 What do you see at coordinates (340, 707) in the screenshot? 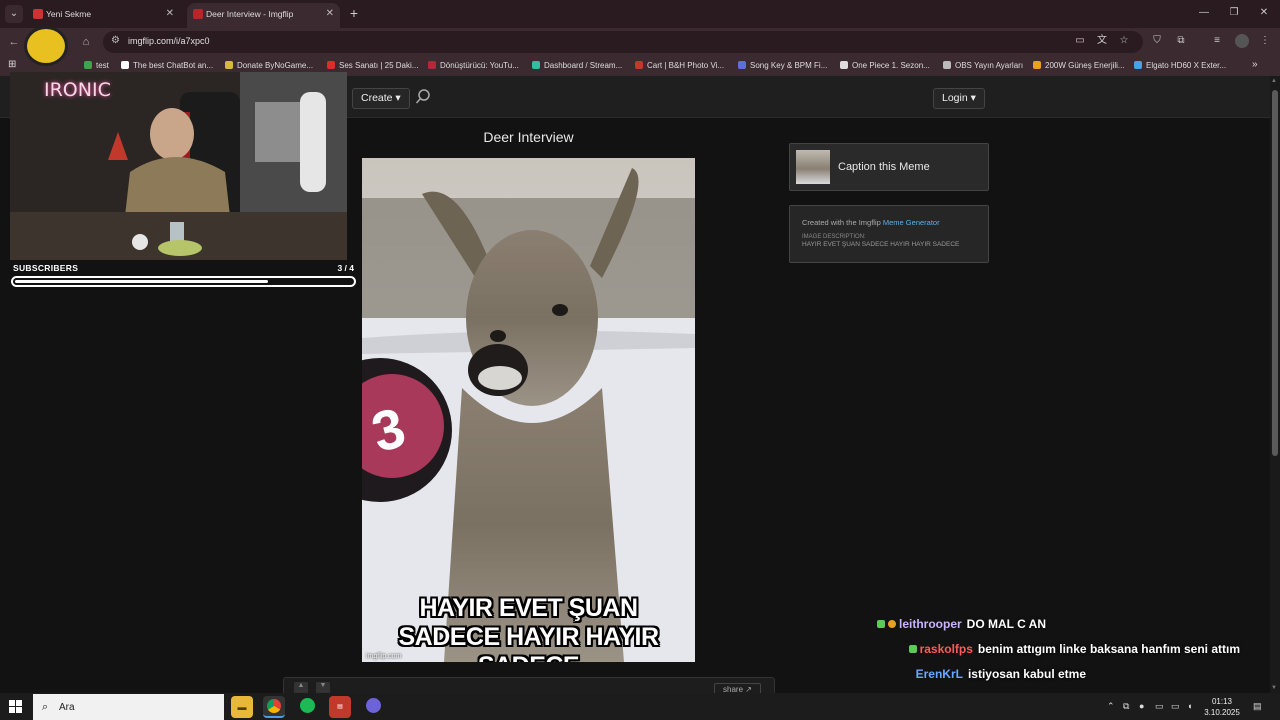
I see `voicemod-icon: ▤` at bounding box center [340, 707].